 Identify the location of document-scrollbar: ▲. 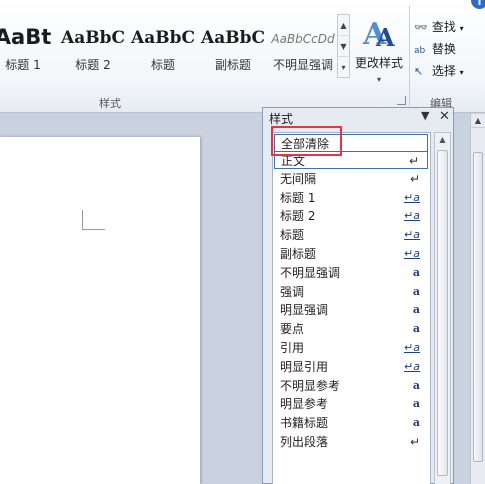
(477, 299).